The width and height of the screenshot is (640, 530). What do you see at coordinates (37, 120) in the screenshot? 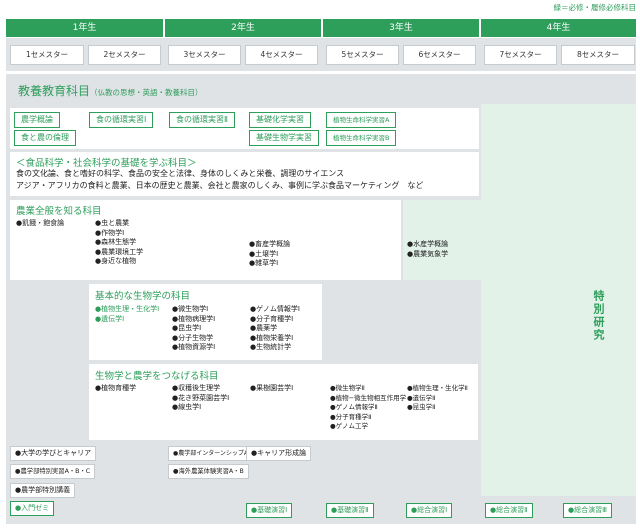
I see `chip-agri-intro: 農学概論` at bounding box center [37, 120].